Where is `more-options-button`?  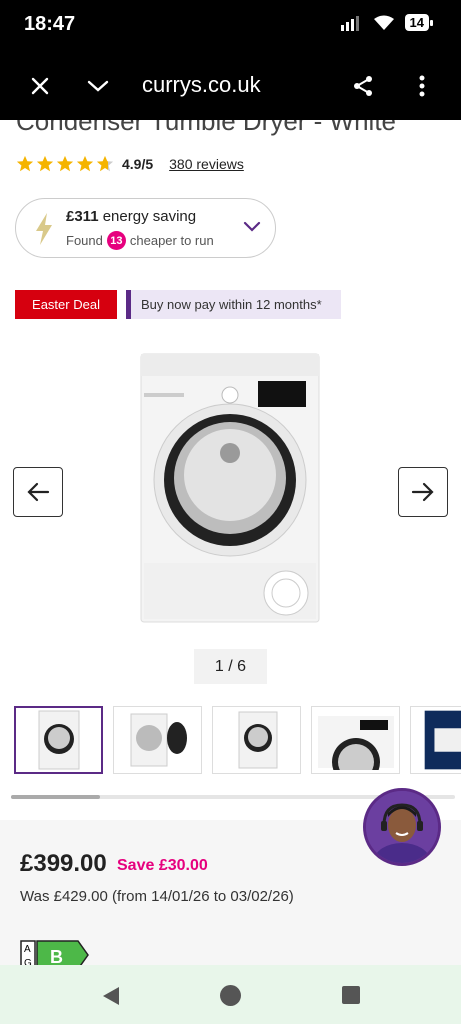
more-options-button is located at coordinates (422, 86).